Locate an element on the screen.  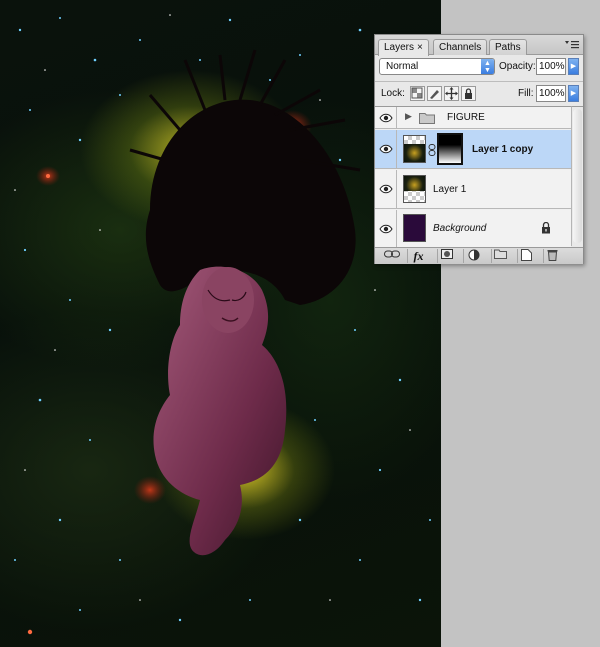
layer-row-figure: ▶ FIGURE is located at coordinates (473, 118).